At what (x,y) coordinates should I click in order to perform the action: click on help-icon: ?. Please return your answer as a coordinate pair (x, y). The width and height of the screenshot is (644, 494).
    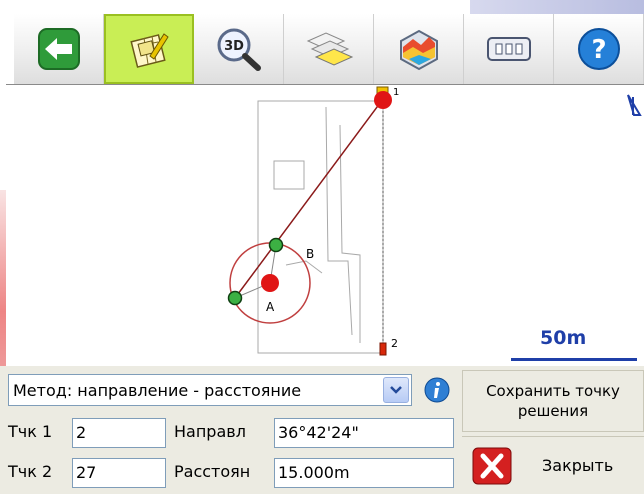
    Looking at the image, I should click on (598, 49).